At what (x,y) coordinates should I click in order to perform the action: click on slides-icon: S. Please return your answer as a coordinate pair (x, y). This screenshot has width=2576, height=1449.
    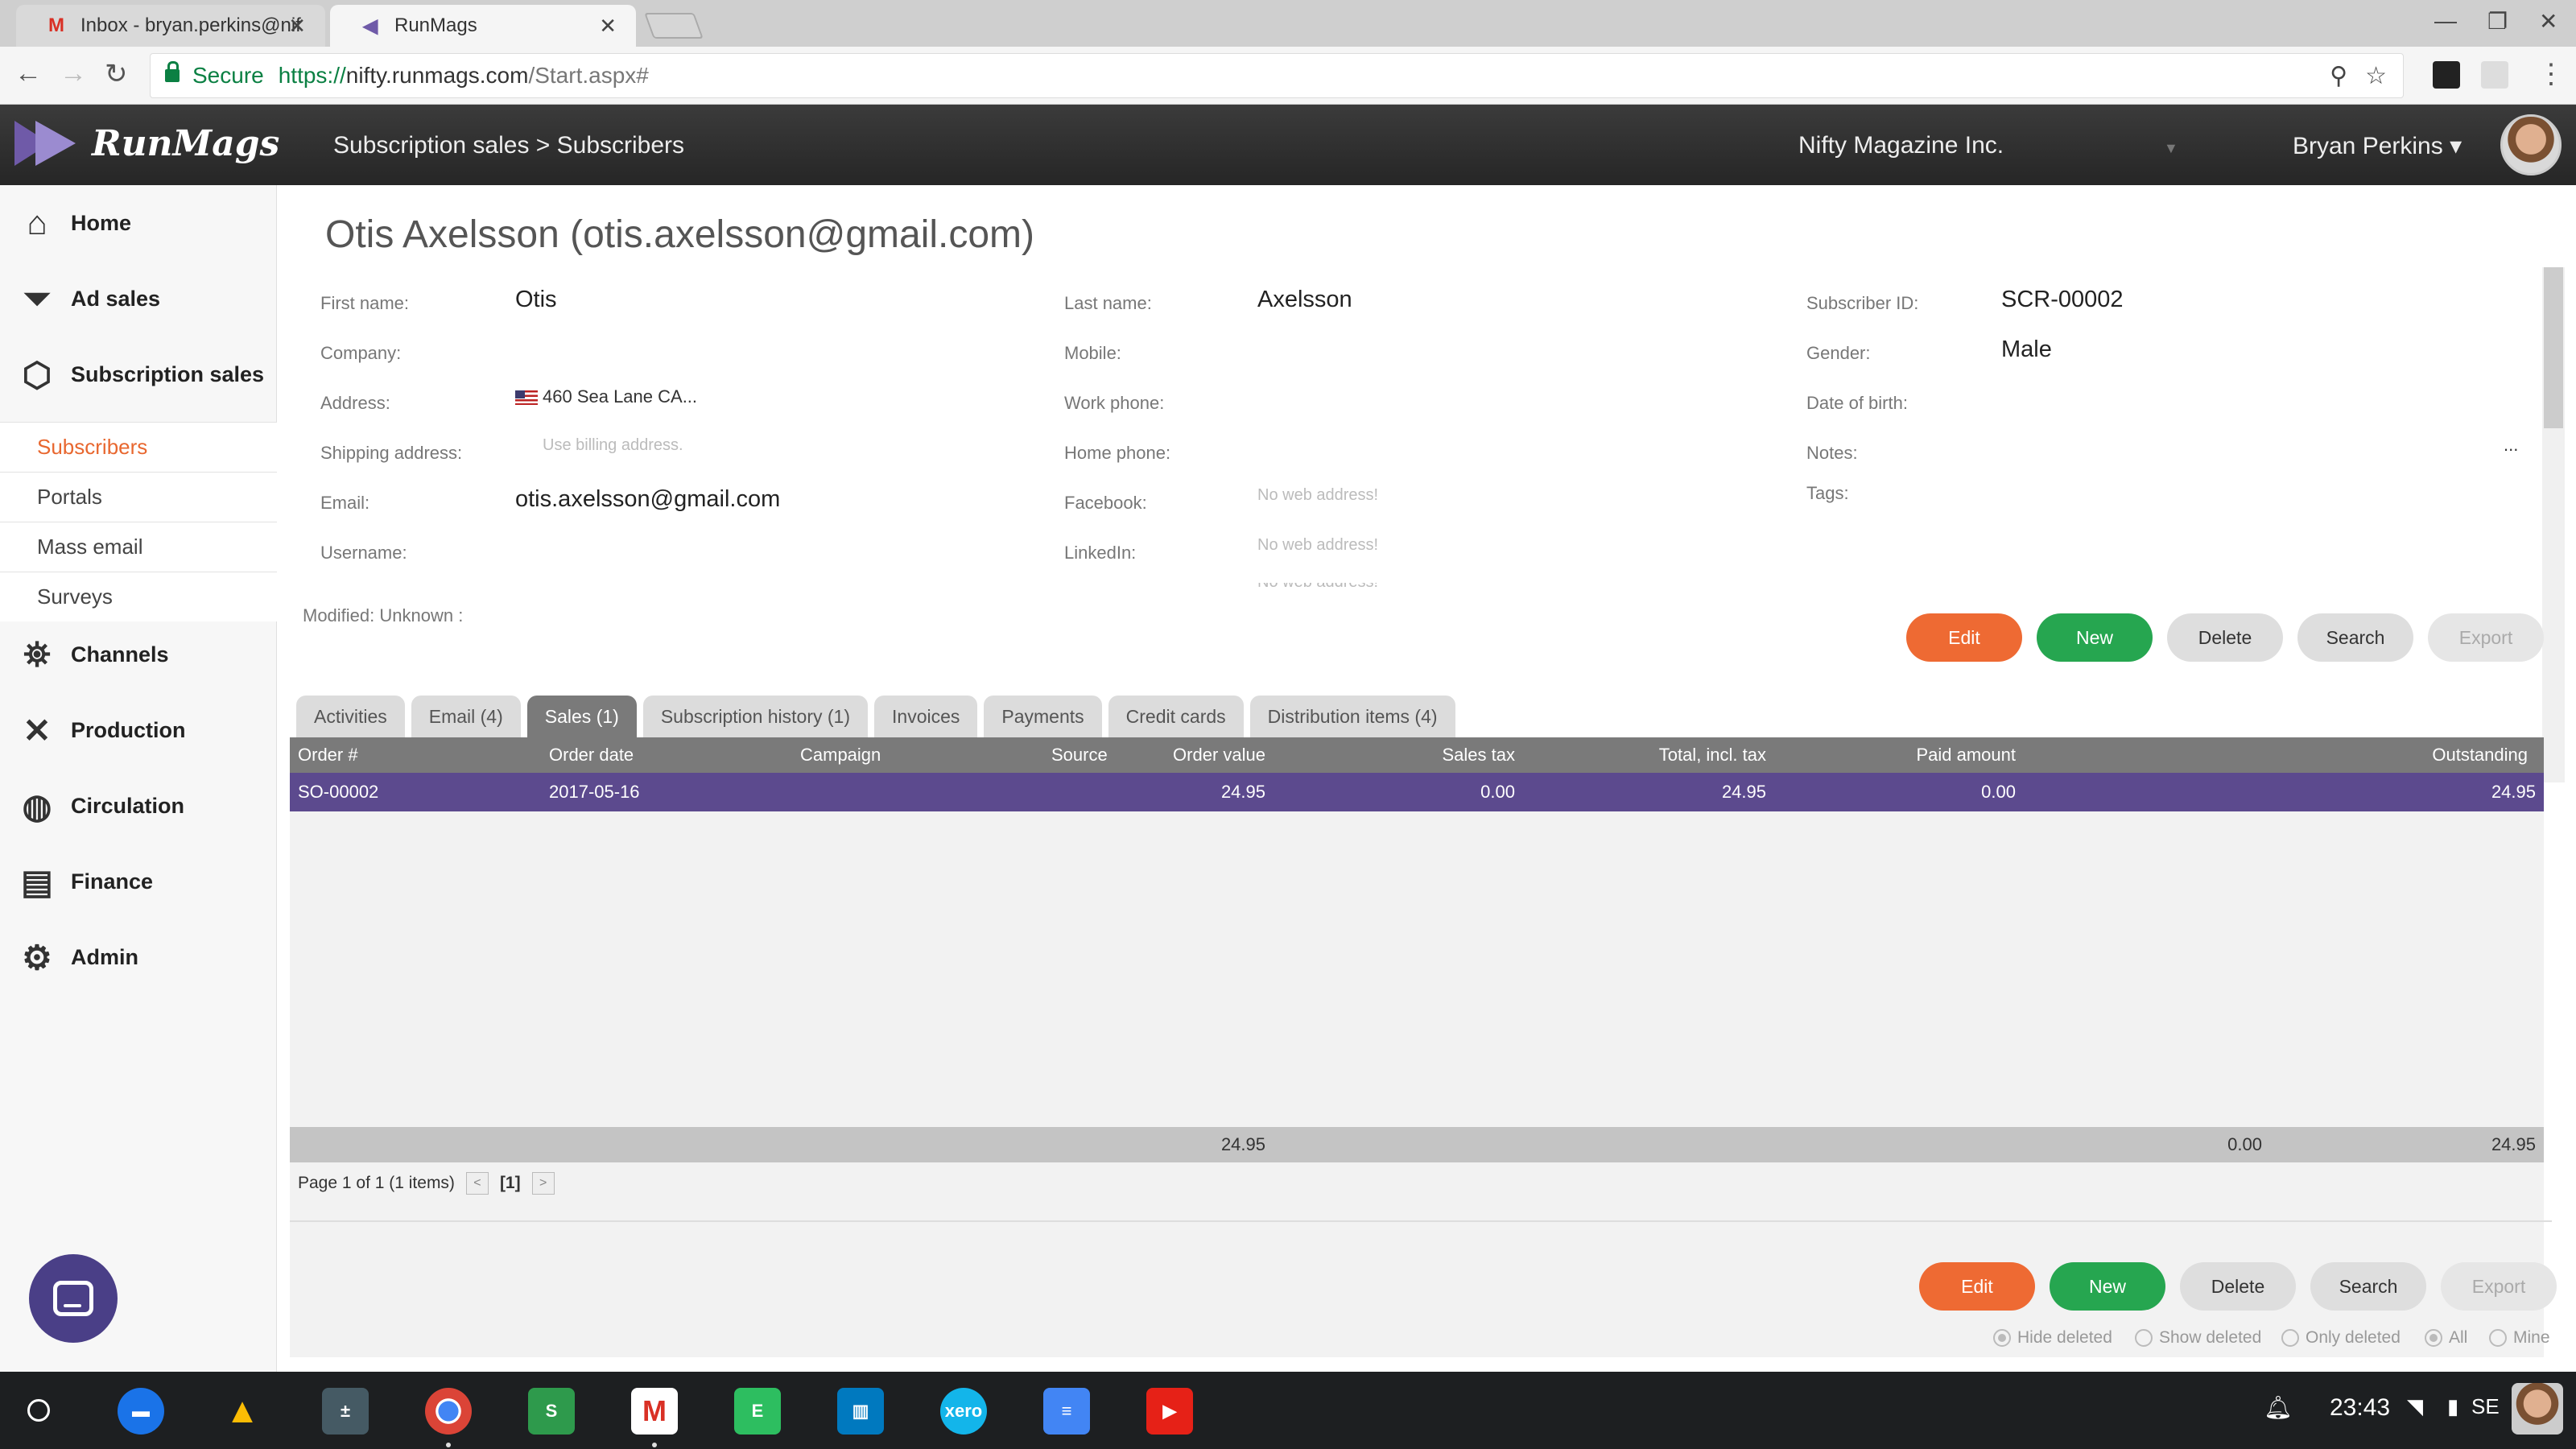
    Looking at the image, I should click on (551, 1411).